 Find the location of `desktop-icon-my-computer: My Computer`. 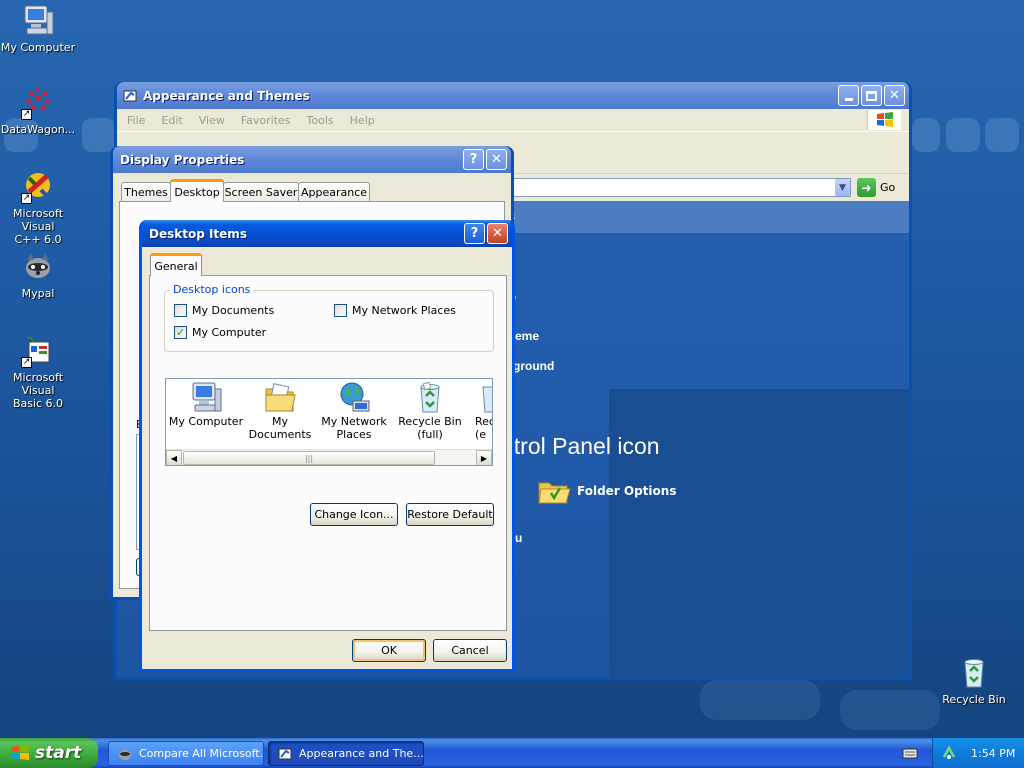

desktop-icon-my-computer: My Computer is located at coordinates (39, 29).